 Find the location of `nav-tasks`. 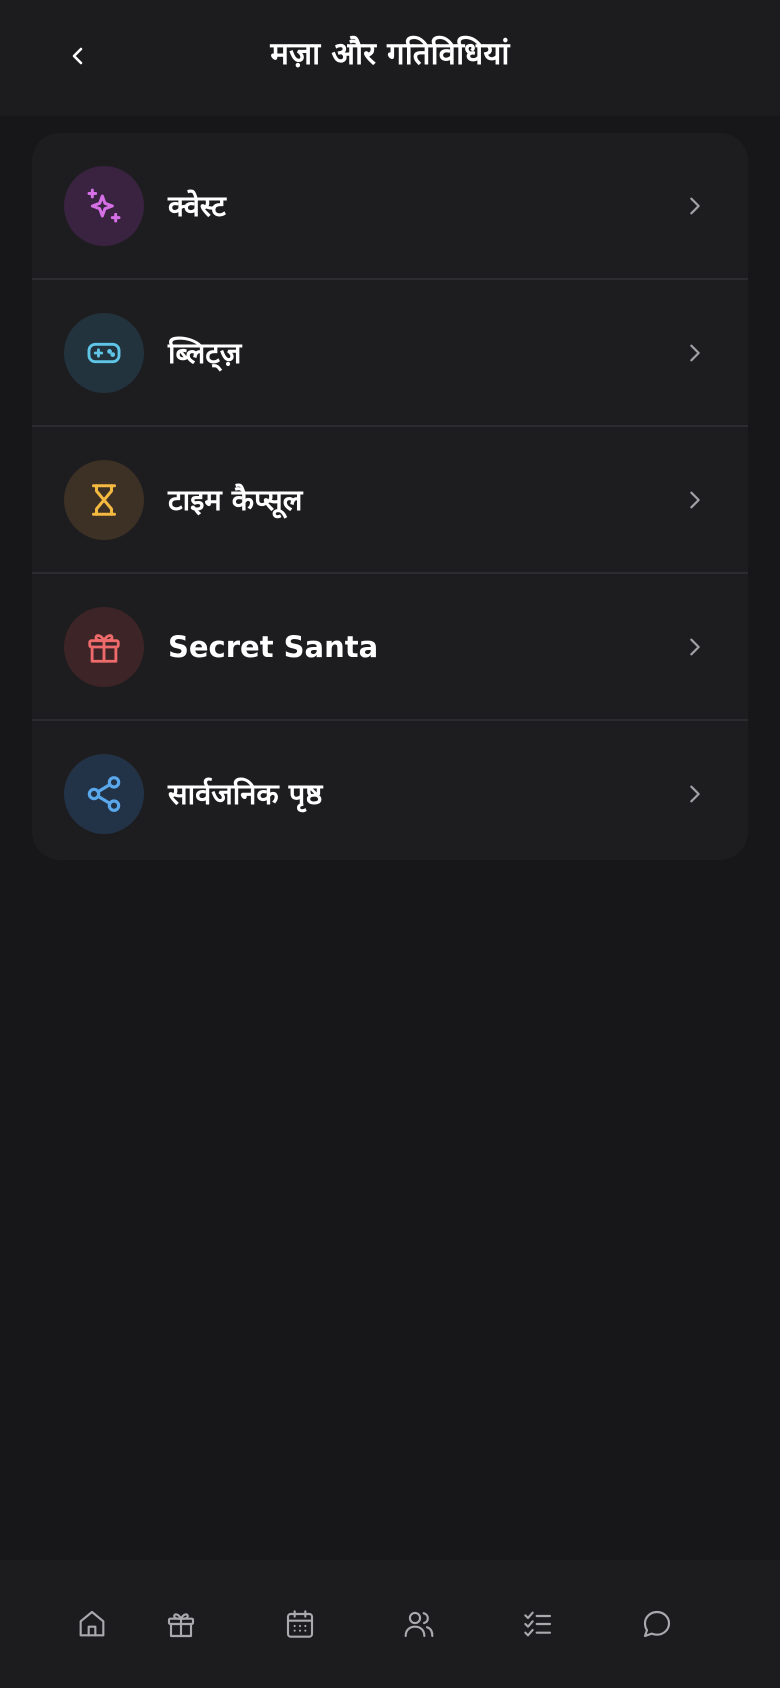

nav-tasks is located at coordinates (537, 1624).